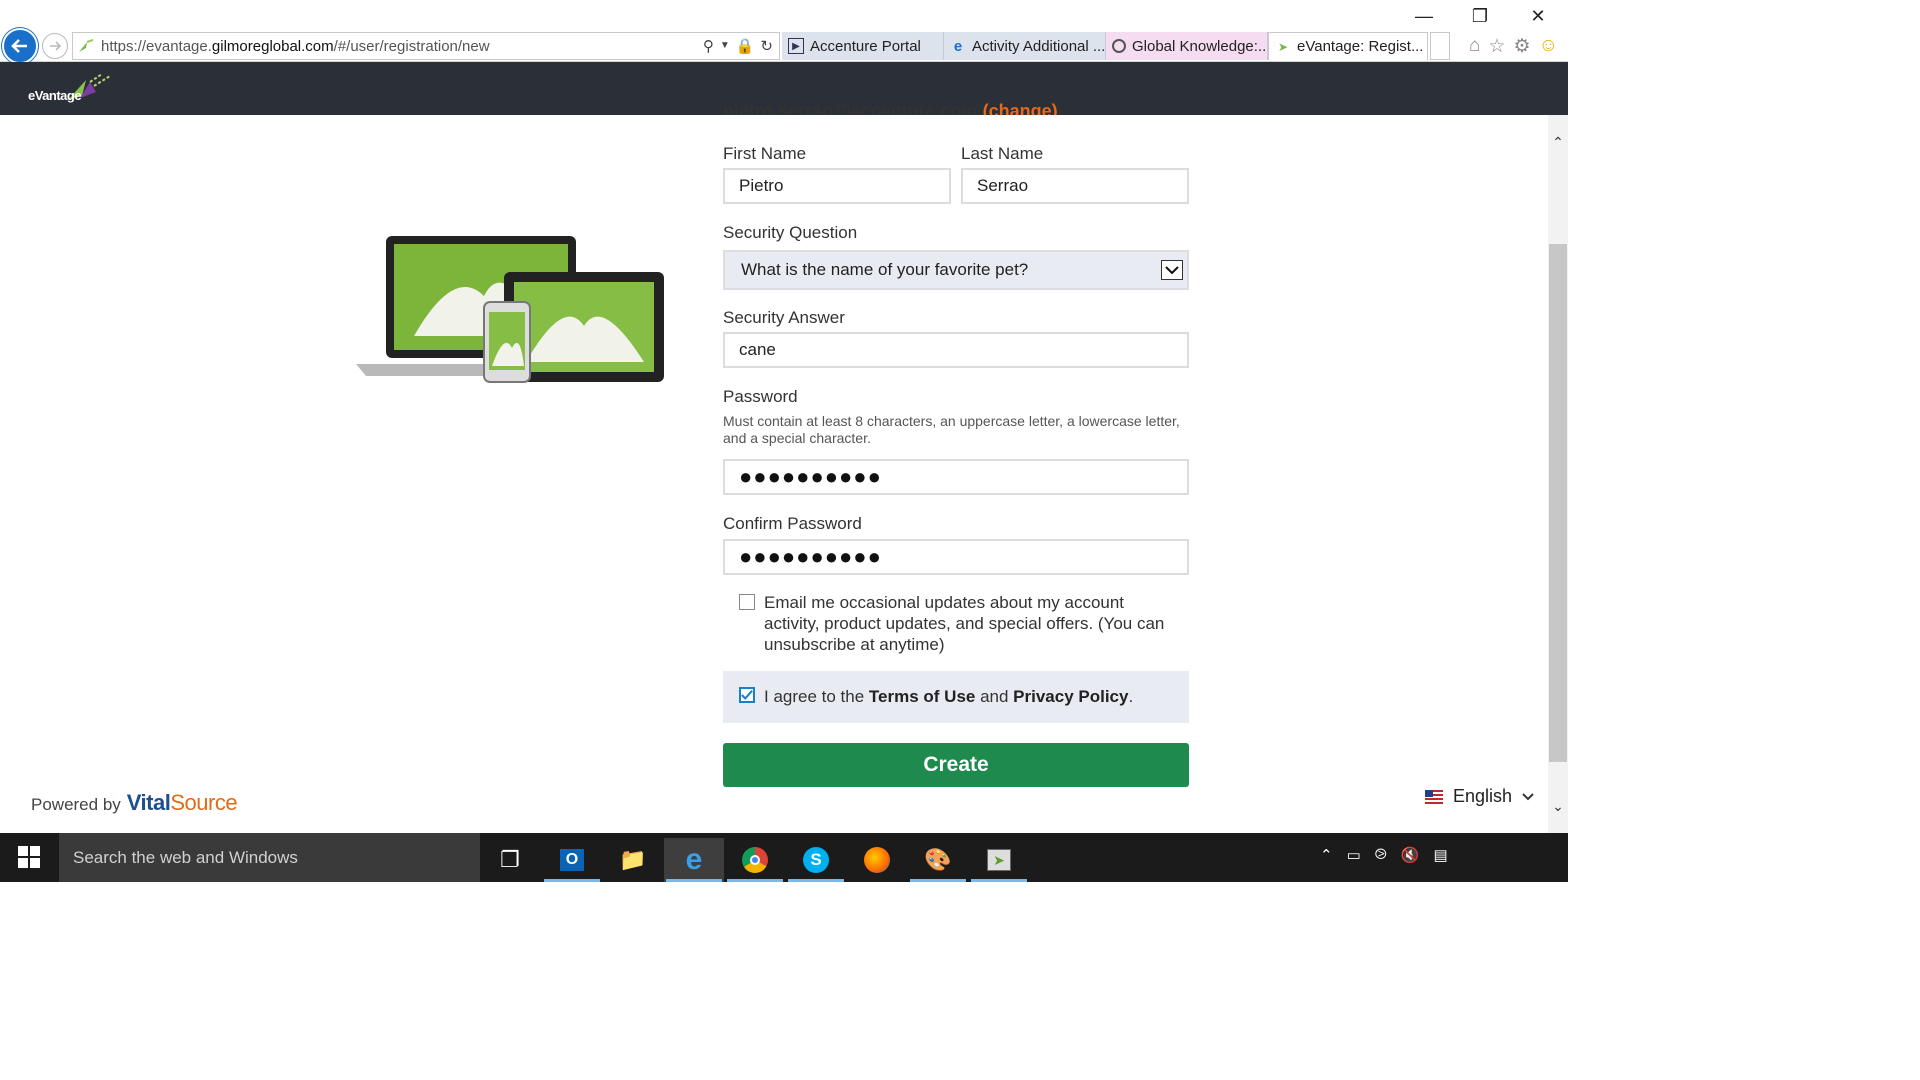 The height and width of the screenshot is (1080, 1920). I want to click on action-center-icon: ▤, so click(1440, 855).